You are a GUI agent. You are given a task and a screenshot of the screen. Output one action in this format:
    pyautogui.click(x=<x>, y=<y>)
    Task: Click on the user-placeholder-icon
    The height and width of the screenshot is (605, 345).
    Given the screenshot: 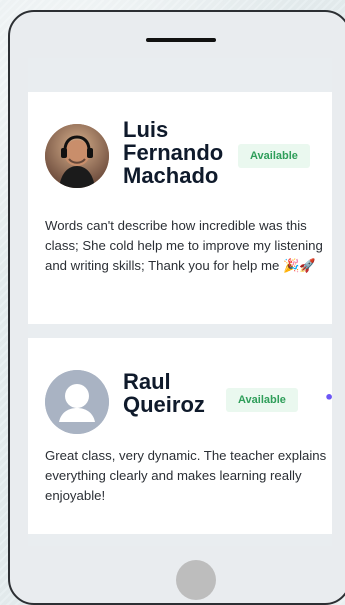 What is the action you would take?
    pyautogui.click(x=77, y=402)
    